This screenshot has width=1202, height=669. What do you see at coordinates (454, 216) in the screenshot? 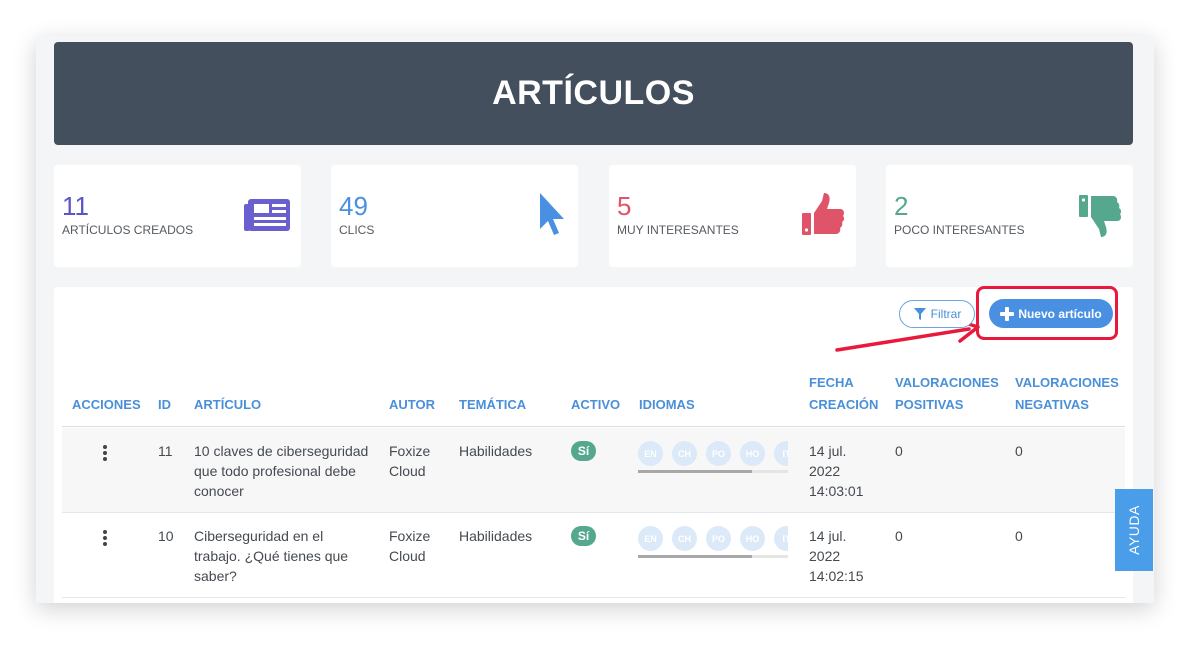
I see `stat-card-clicks: 49 CLICS` at bounding box center [454, 216].